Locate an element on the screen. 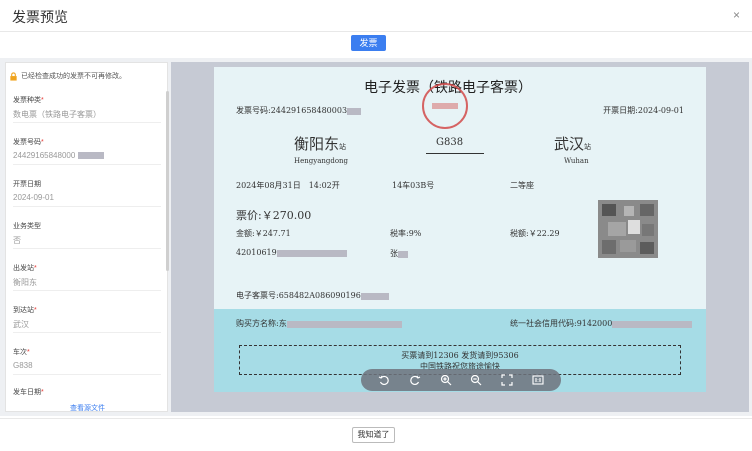 Image resolution: width=752 pixels, height=451 pixels. view-source-file-link: 查看源文件 is located at coordinates (87, 408).